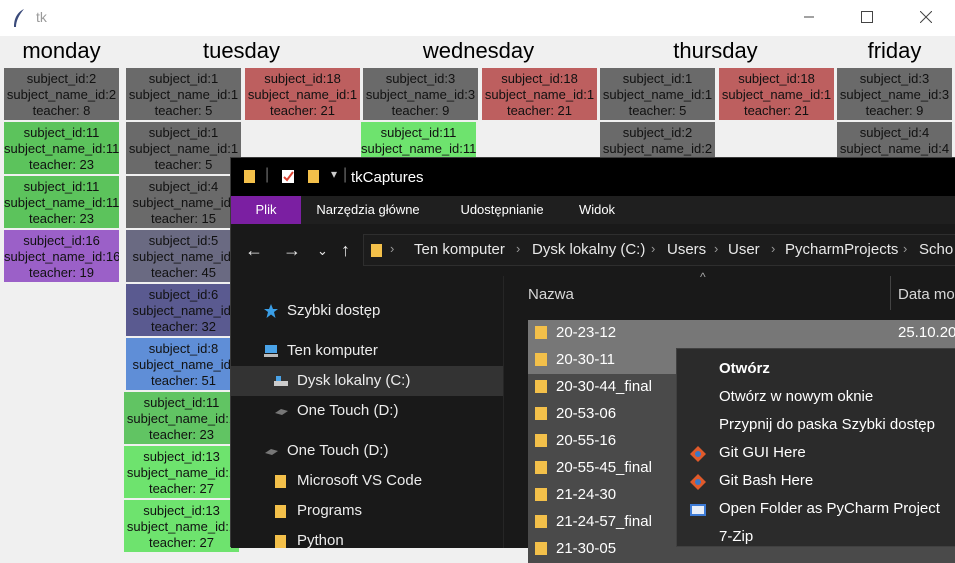 This screenshot has width=955, height=563. I want to click on context-menu-label: Otwórz, so click(744, 368).